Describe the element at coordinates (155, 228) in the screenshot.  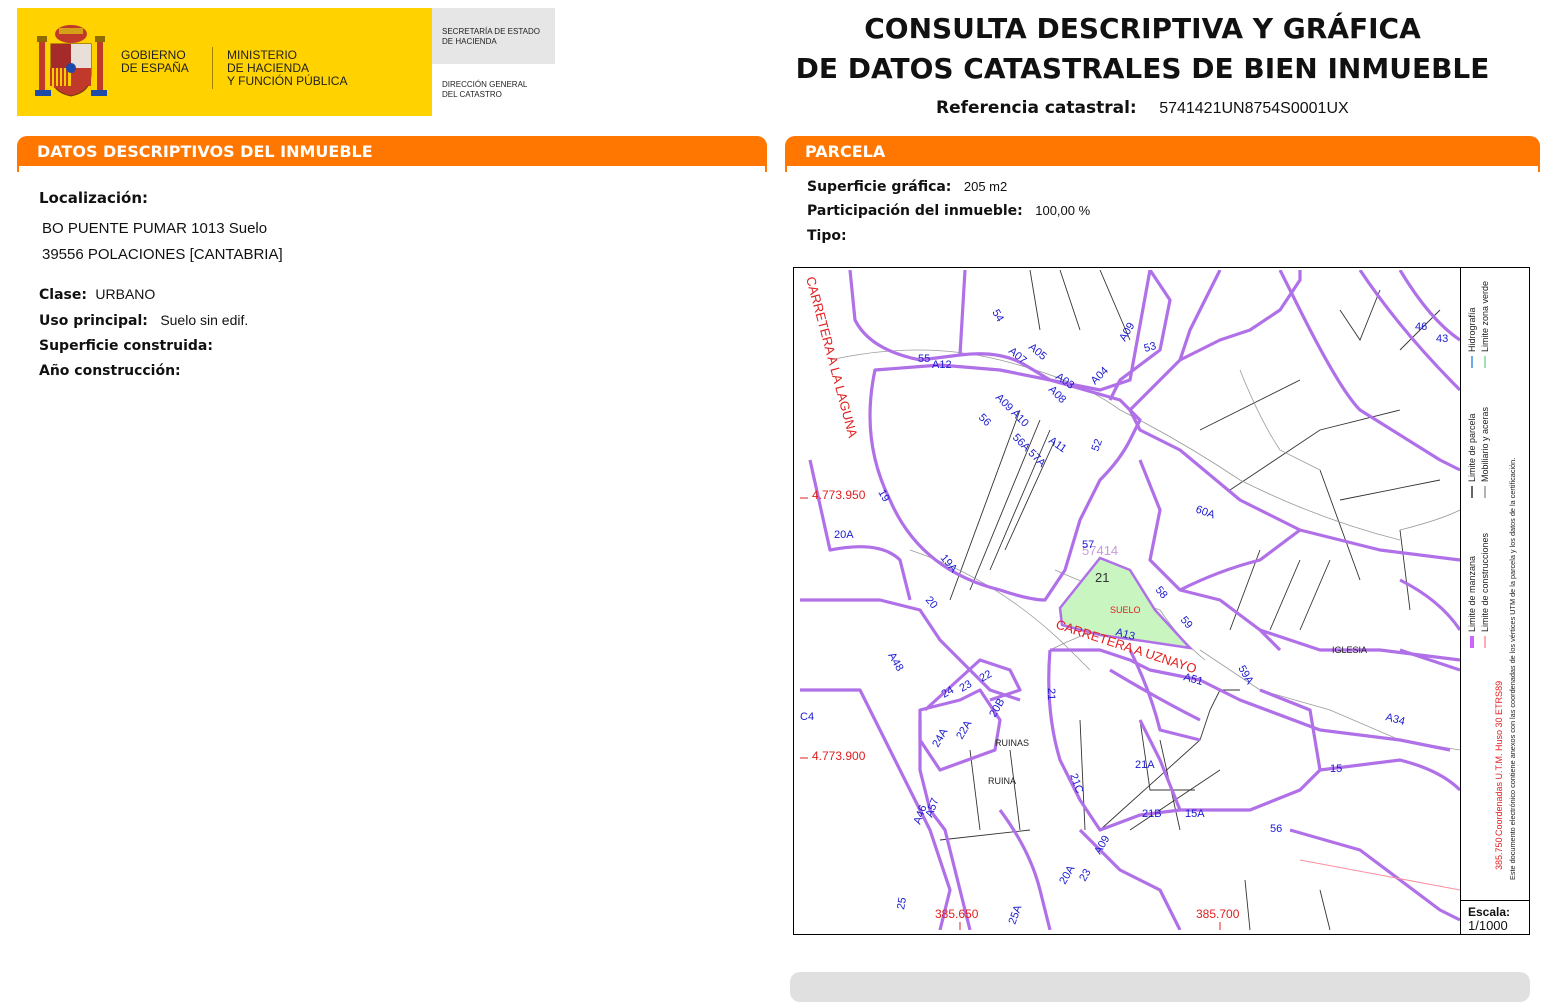
I see `address-line1: BO PUENTE PUMAR 1013 Suelo` at that location.